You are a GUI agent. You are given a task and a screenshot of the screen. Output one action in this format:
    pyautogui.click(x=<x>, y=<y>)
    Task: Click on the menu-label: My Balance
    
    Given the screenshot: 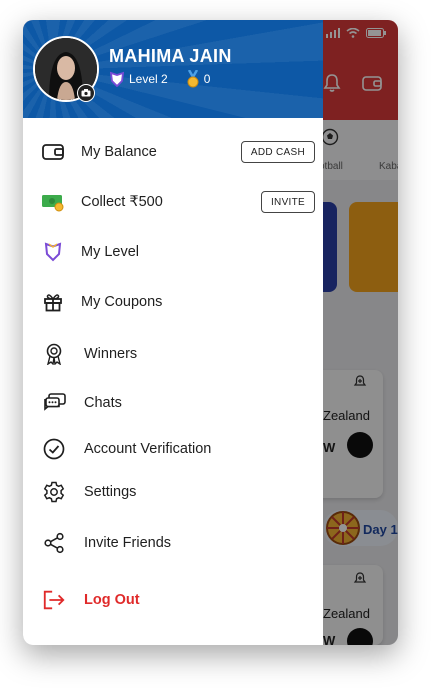 What is the action you would take?
    pyautogui.click(x=119, y=152)
    